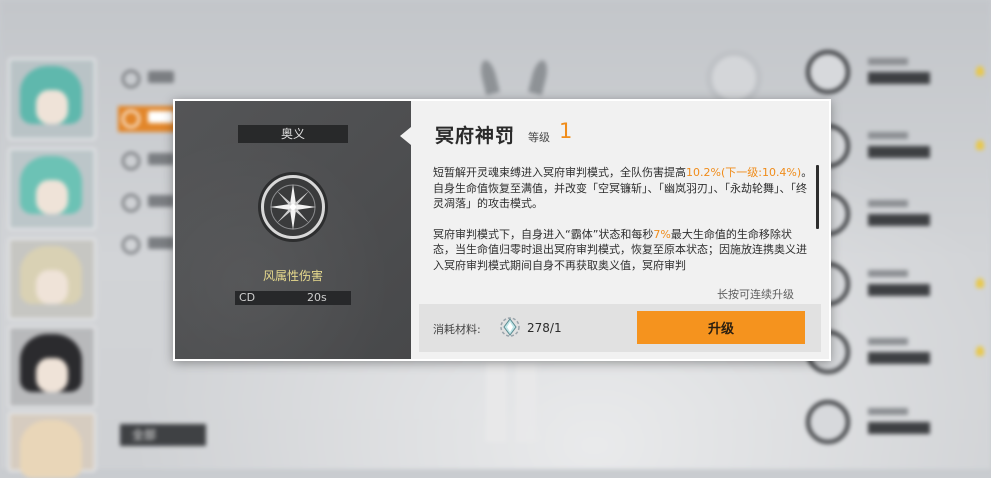  Describe the element at coordinates (620, 328) in the screenshot. I see `upgrade-bar: 消耗材料: 278/1 升级` at that location.